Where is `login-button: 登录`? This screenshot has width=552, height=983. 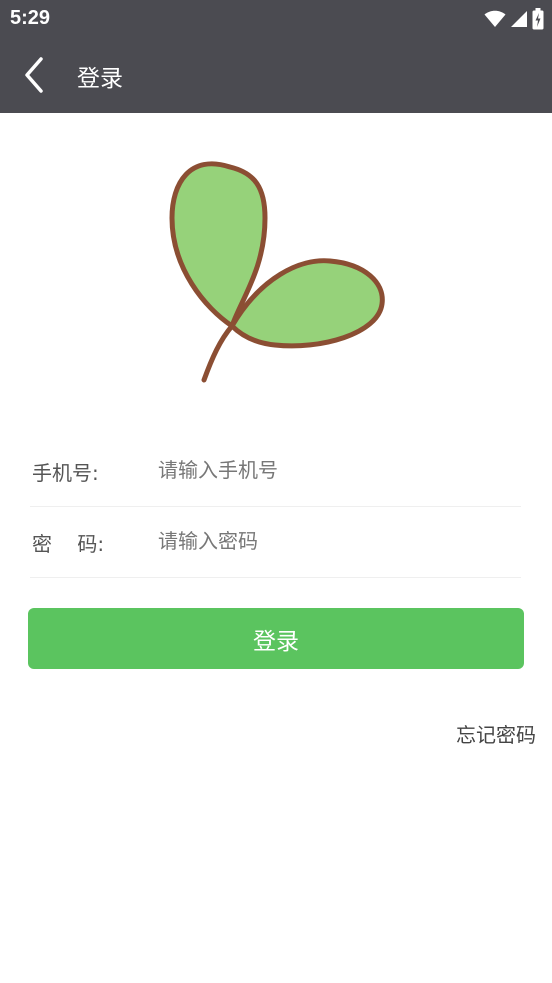
login-button: 登录 is located at coordinates (276, 638).